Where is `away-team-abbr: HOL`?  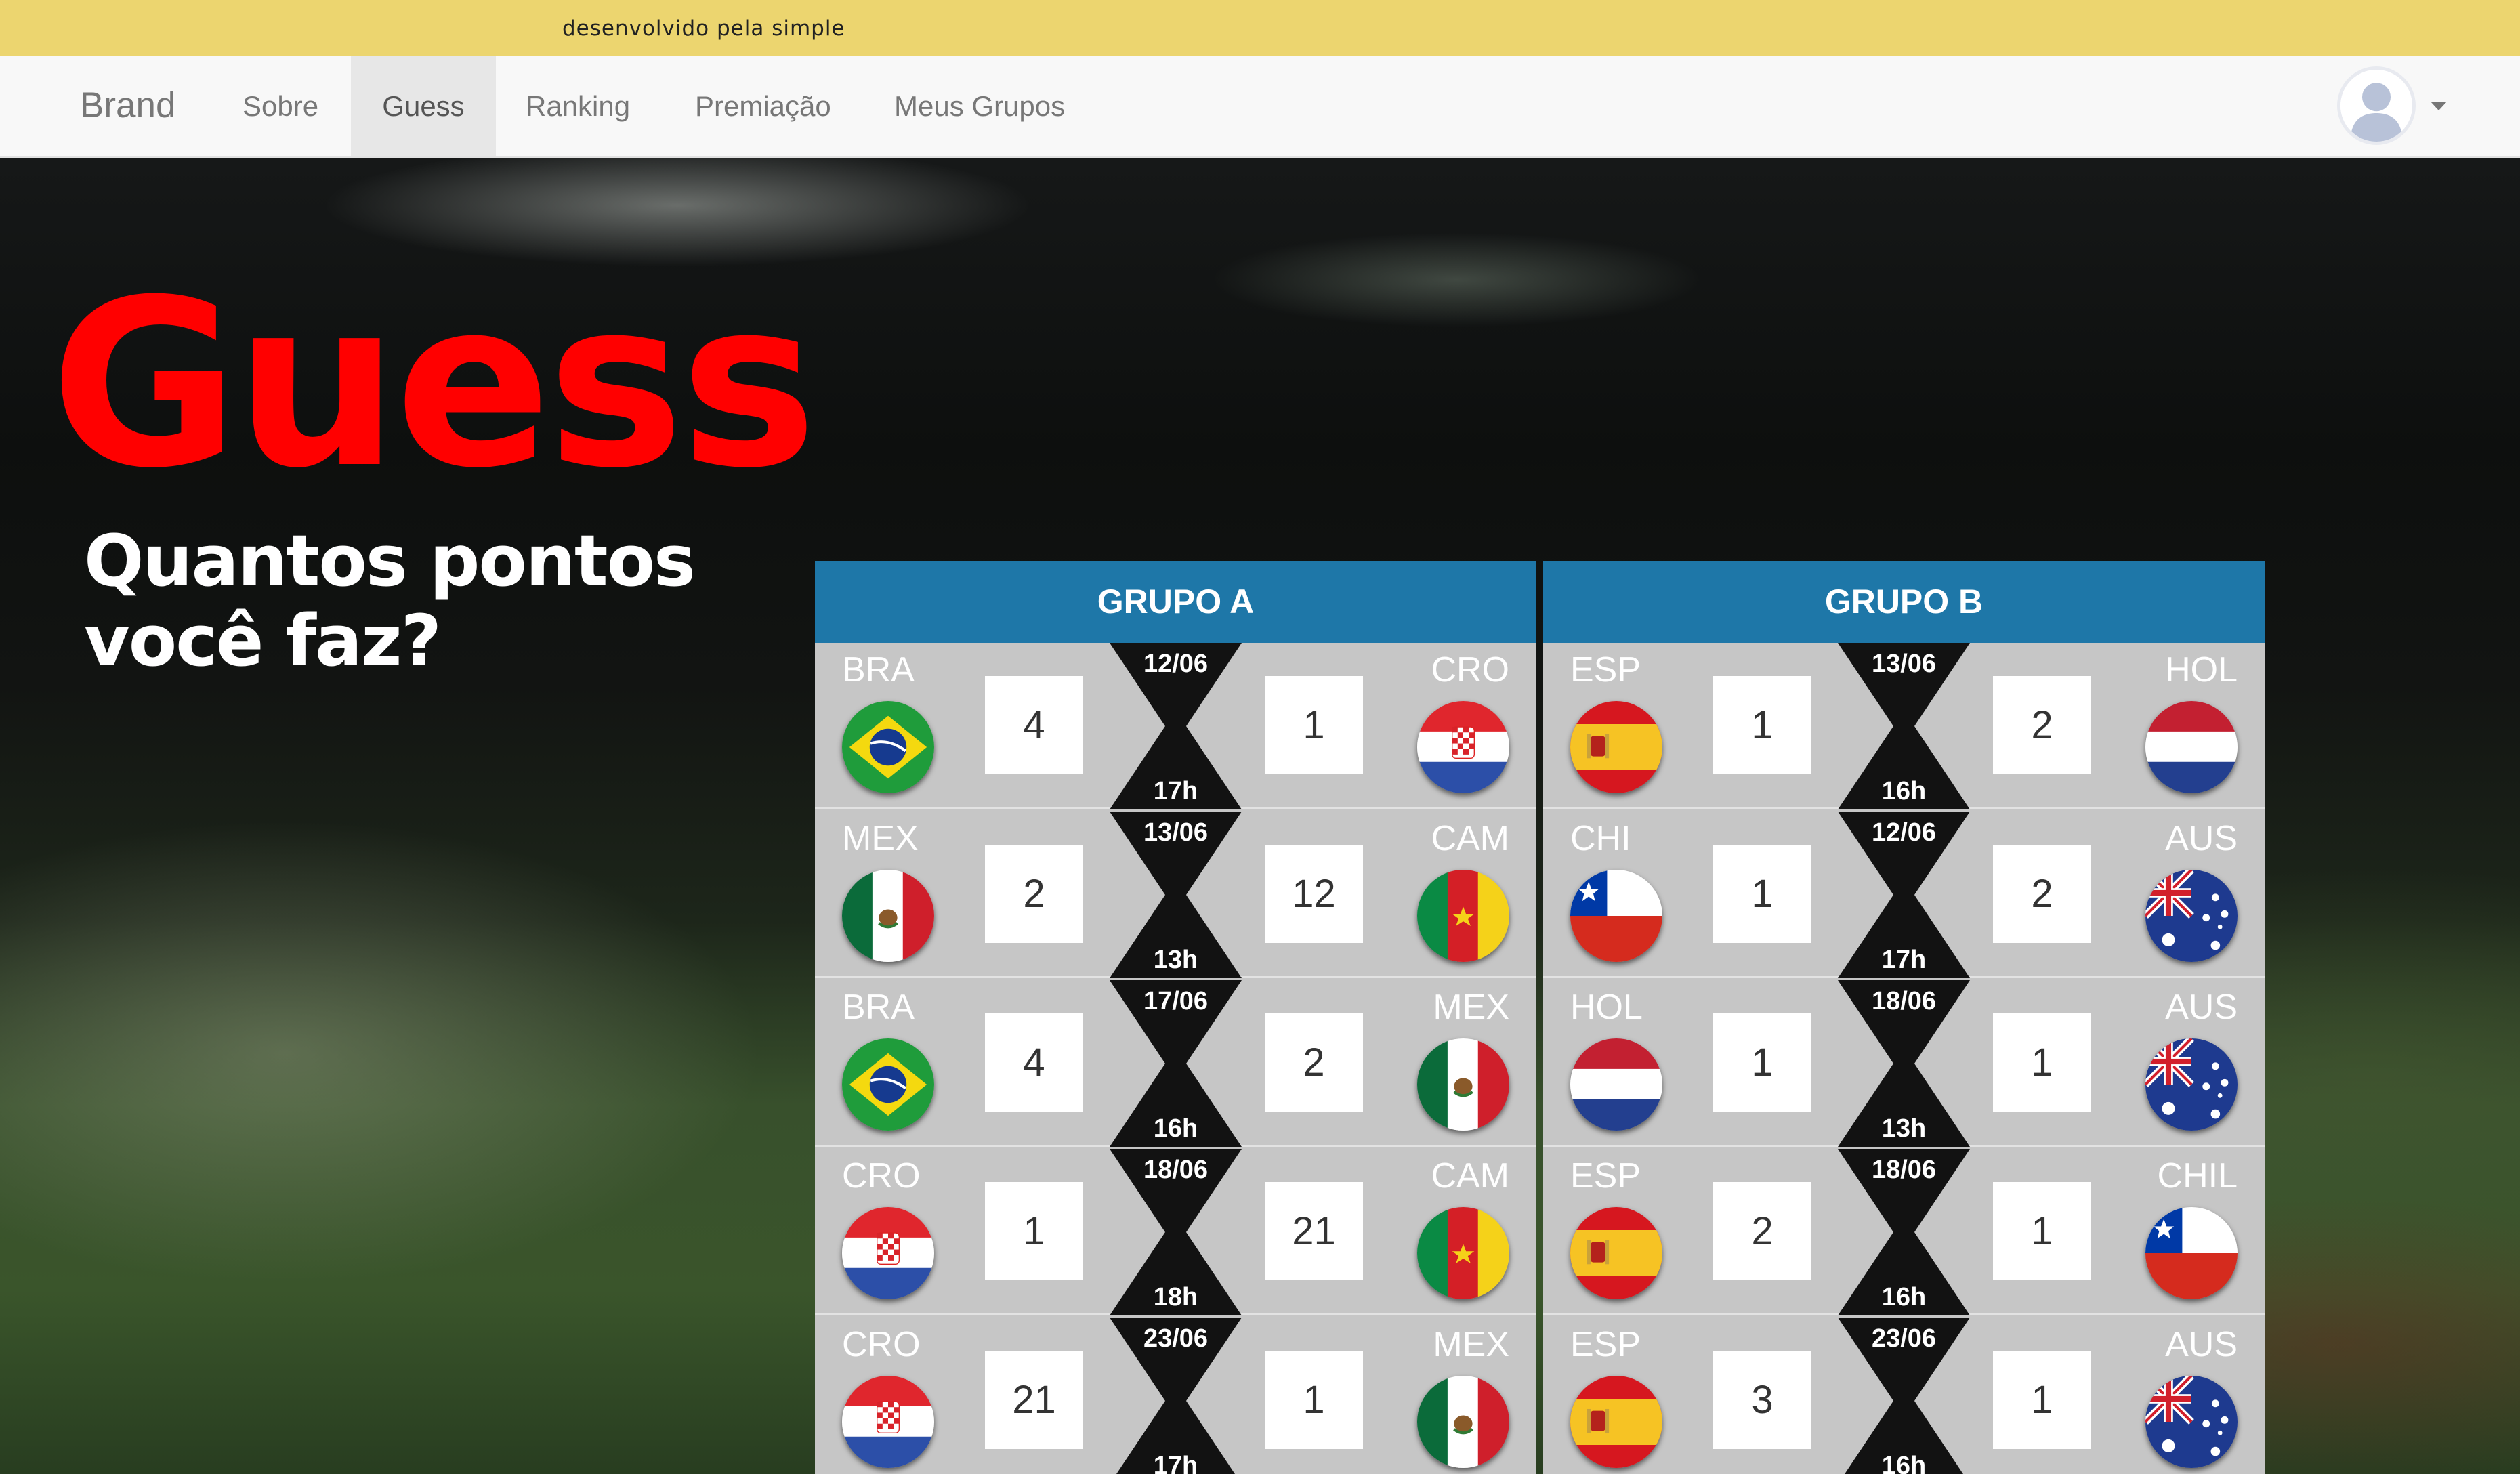
away-team-abbr: HOL is located at coordinates (2201, 670).